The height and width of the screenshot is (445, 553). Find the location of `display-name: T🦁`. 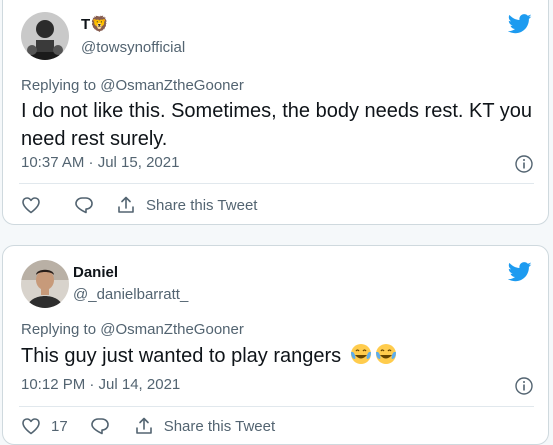

display-name: T🦁 is located at coordinates (95, 24).